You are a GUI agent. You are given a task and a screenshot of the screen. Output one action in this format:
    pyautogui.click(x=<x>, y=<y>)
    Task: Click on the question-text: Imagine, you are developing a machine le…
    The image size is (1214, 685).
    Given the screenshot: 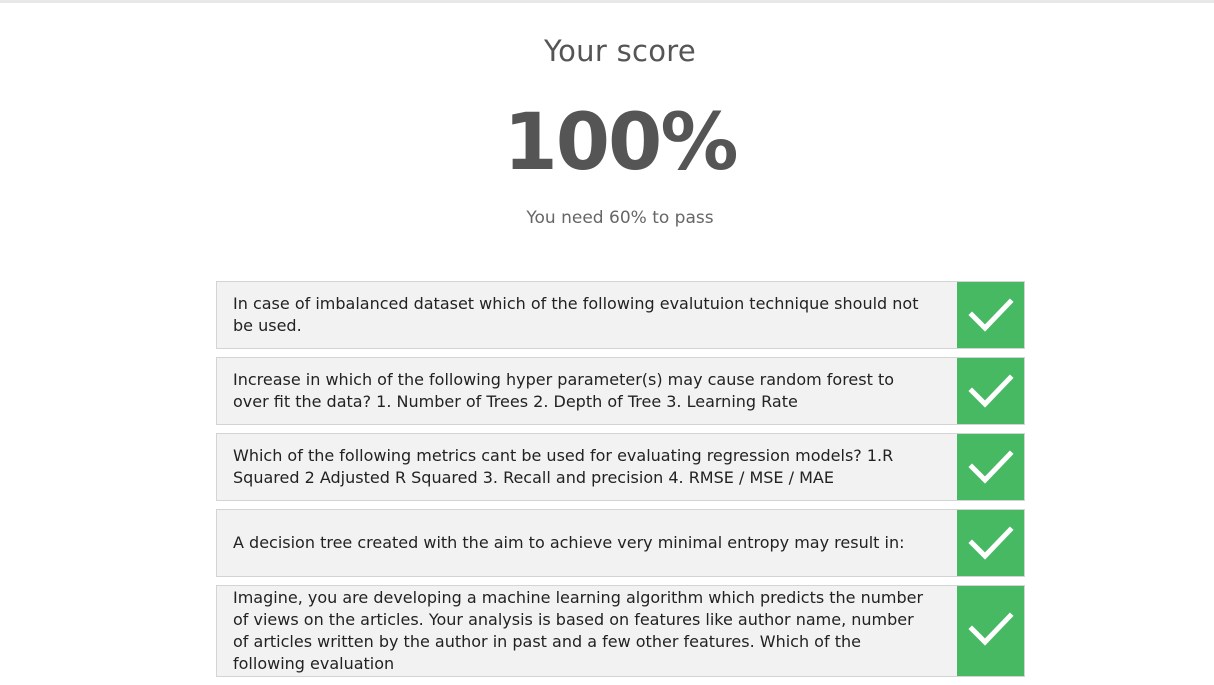 What is the action you would take?
    pyautogui.click(x=578, y=630)
    